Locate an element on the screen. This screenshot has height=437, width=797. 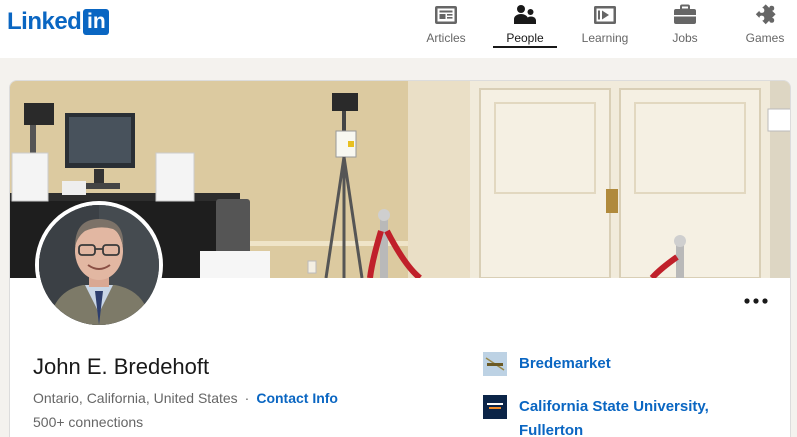
nav-games: Games is located at coordinates (765, 25).